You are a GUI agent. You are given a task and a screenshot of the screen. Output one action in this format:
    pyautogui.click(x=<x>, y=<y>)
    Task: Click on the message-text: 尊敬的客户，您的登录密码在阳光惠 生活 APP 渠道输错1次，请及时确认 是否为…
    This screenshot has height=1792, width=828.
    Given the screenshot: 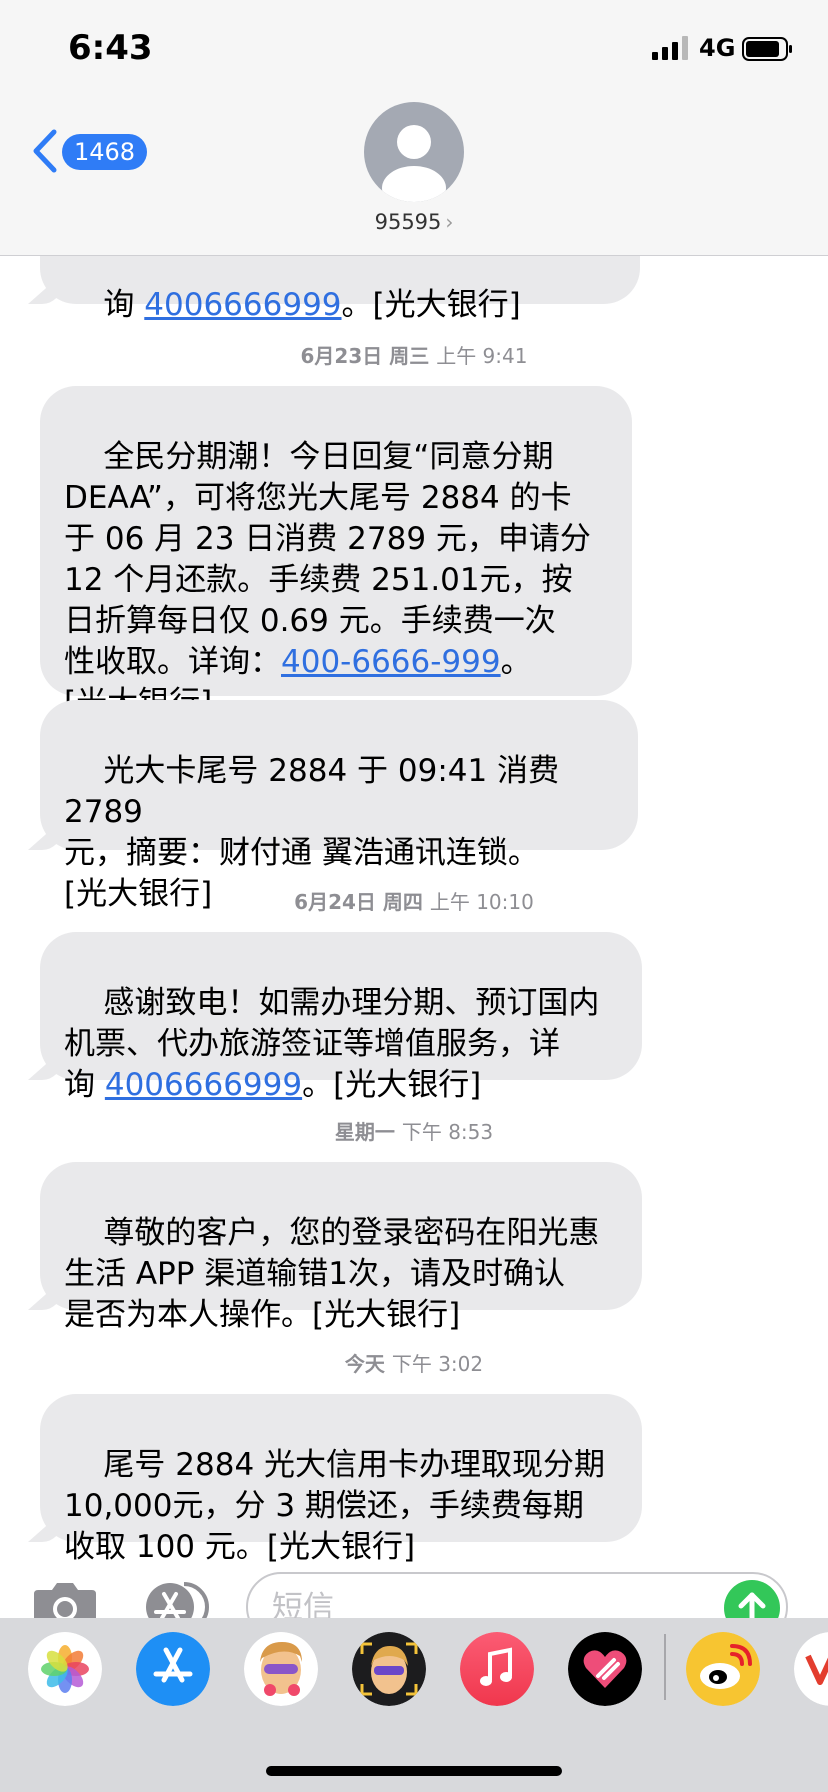 What is the action you would take?
    pyautogui.click(x=332, y=1274)
    